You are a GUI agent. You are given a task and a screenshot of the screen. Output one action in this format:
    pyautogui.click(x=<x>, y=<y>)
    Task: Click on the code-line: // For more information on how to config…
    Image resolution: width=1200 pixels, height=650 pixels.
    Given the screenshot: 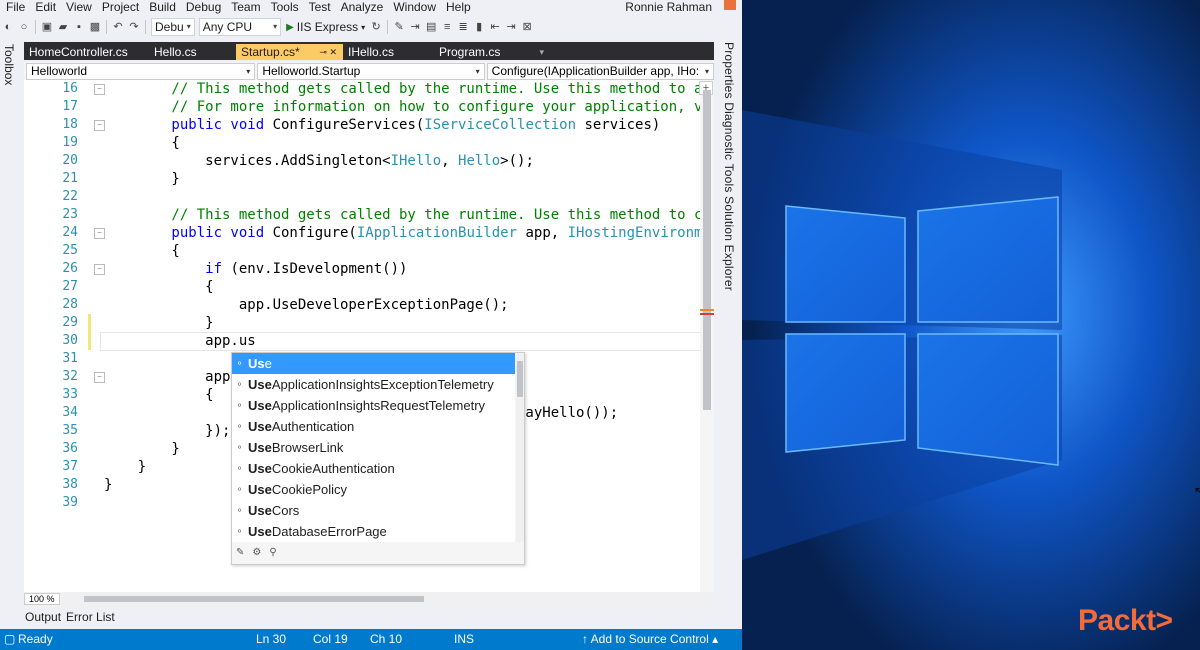 What is the action you would take?
    pyautogui.click(x=409, y=107)
    